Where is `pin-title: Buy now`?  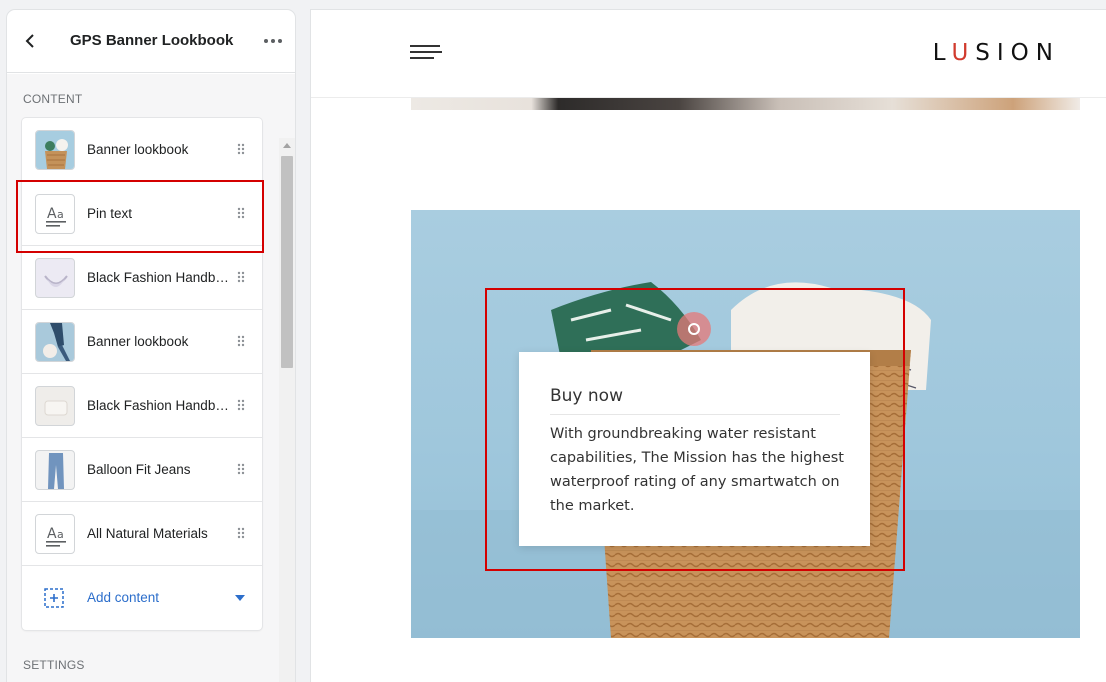 pin-title: Buy now is located at coordinates (586, 396).